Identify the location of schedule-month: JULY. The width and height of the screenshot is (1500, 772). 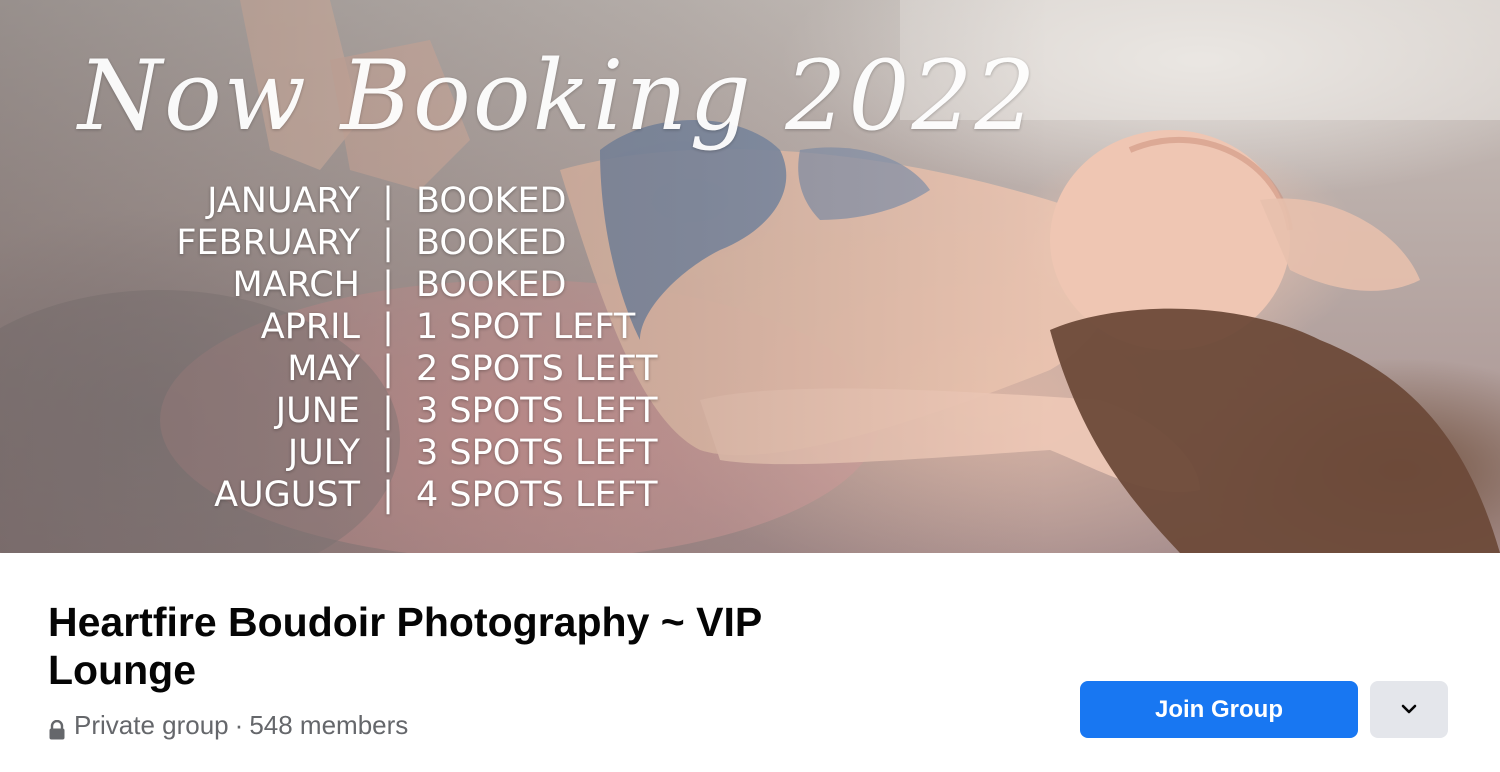
(323, 453).